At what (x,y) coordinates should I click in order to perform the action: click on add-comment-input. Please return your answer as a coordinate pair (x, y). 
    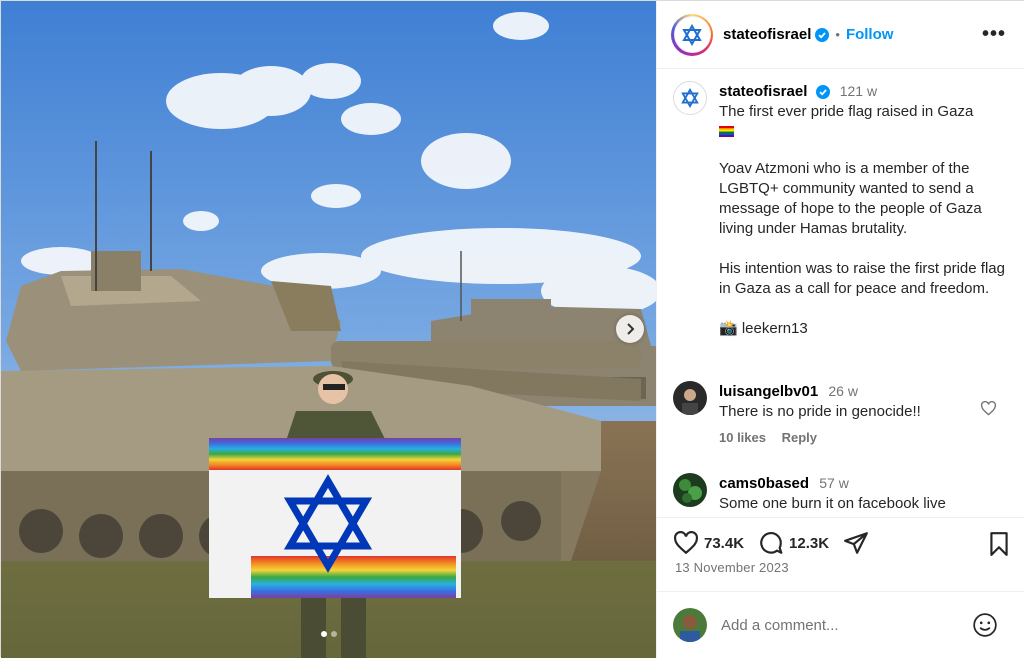
    Looking at the image, I should click on (841, 625).